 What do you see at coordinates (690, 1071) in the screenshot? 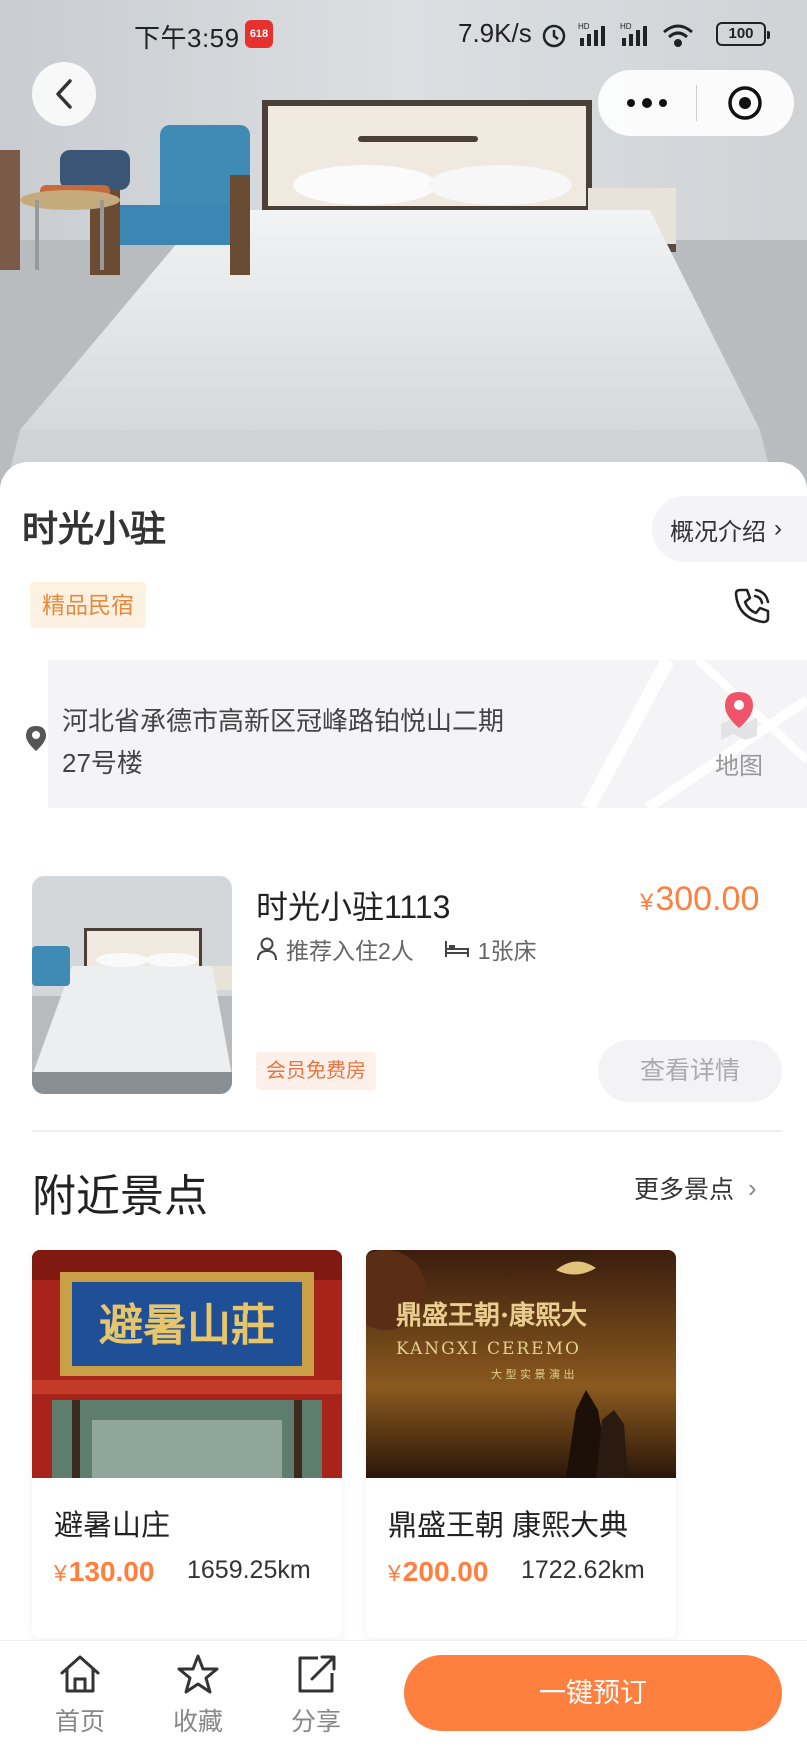
I see `view-details-button: 查看详情` at bounding box center [690, 1071].